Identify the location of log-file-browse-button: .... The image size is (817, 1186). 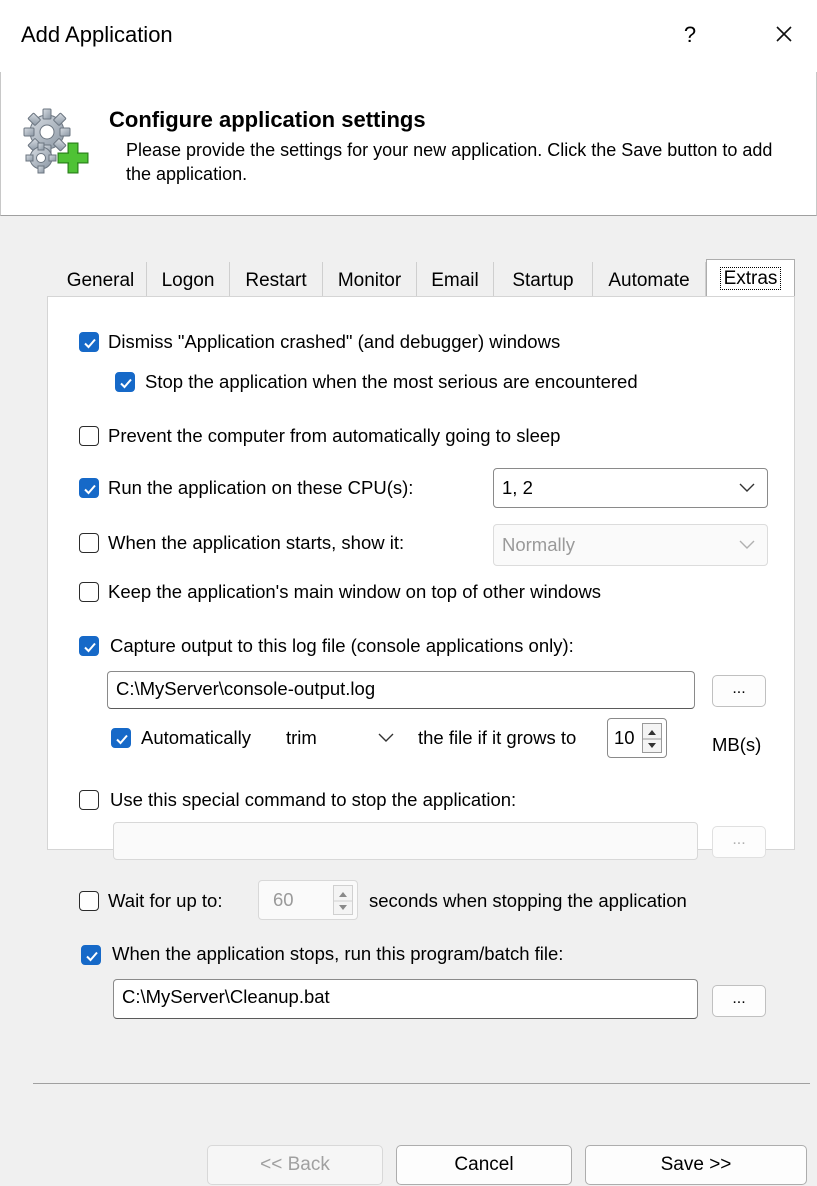
(739, 691).